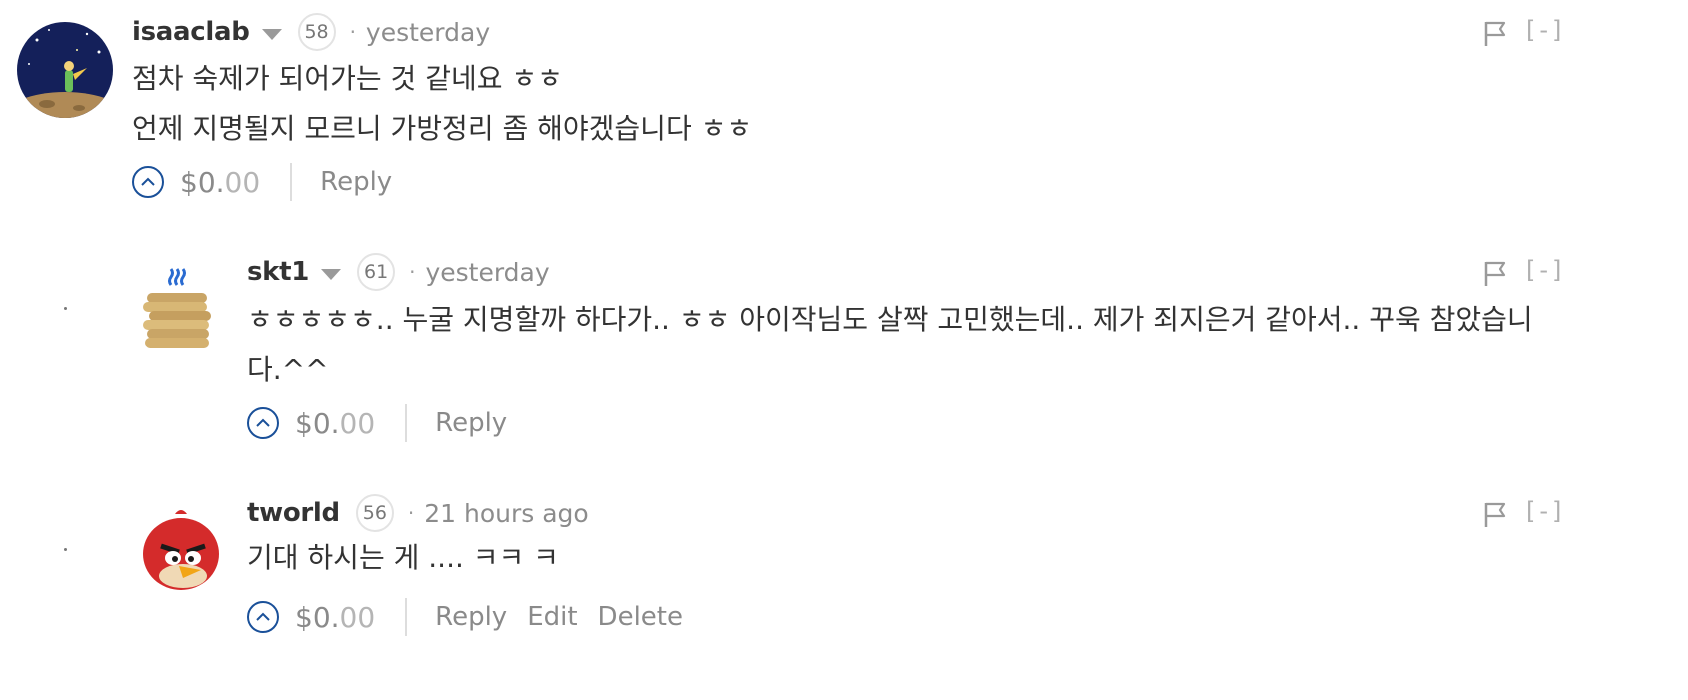 The height and width of the screenshot is (700, 1688). Describe the element at coordinates (552, 617) in the screenshot. I see `edit-link: Edit` at that location.